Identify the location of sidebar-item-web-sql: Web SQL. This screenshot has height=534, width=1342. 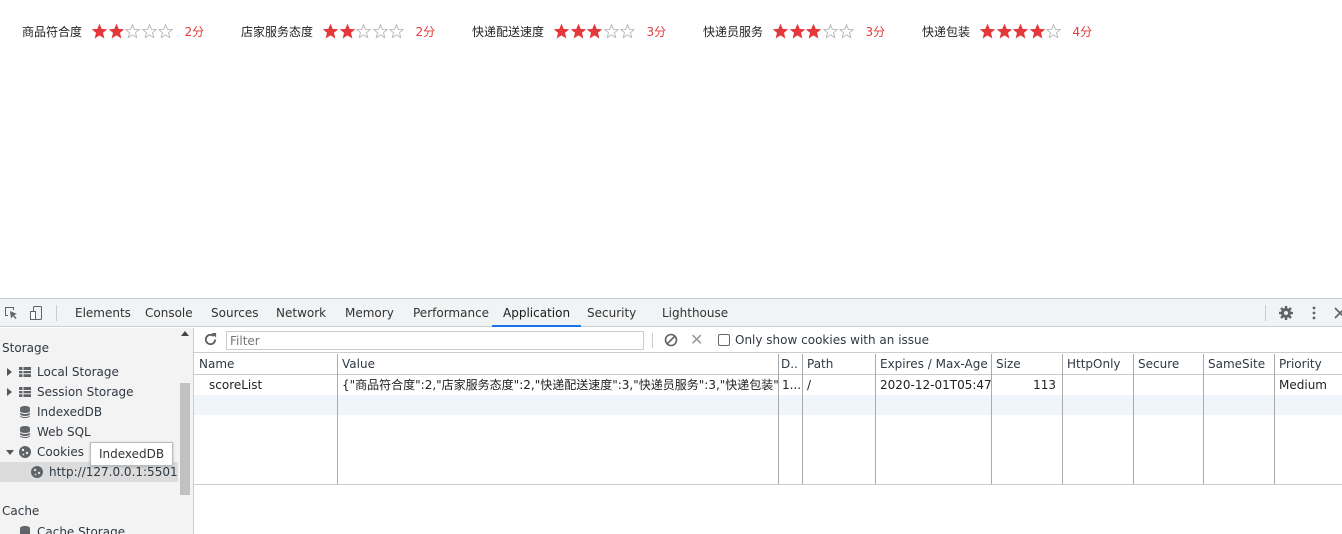
(89, 432).